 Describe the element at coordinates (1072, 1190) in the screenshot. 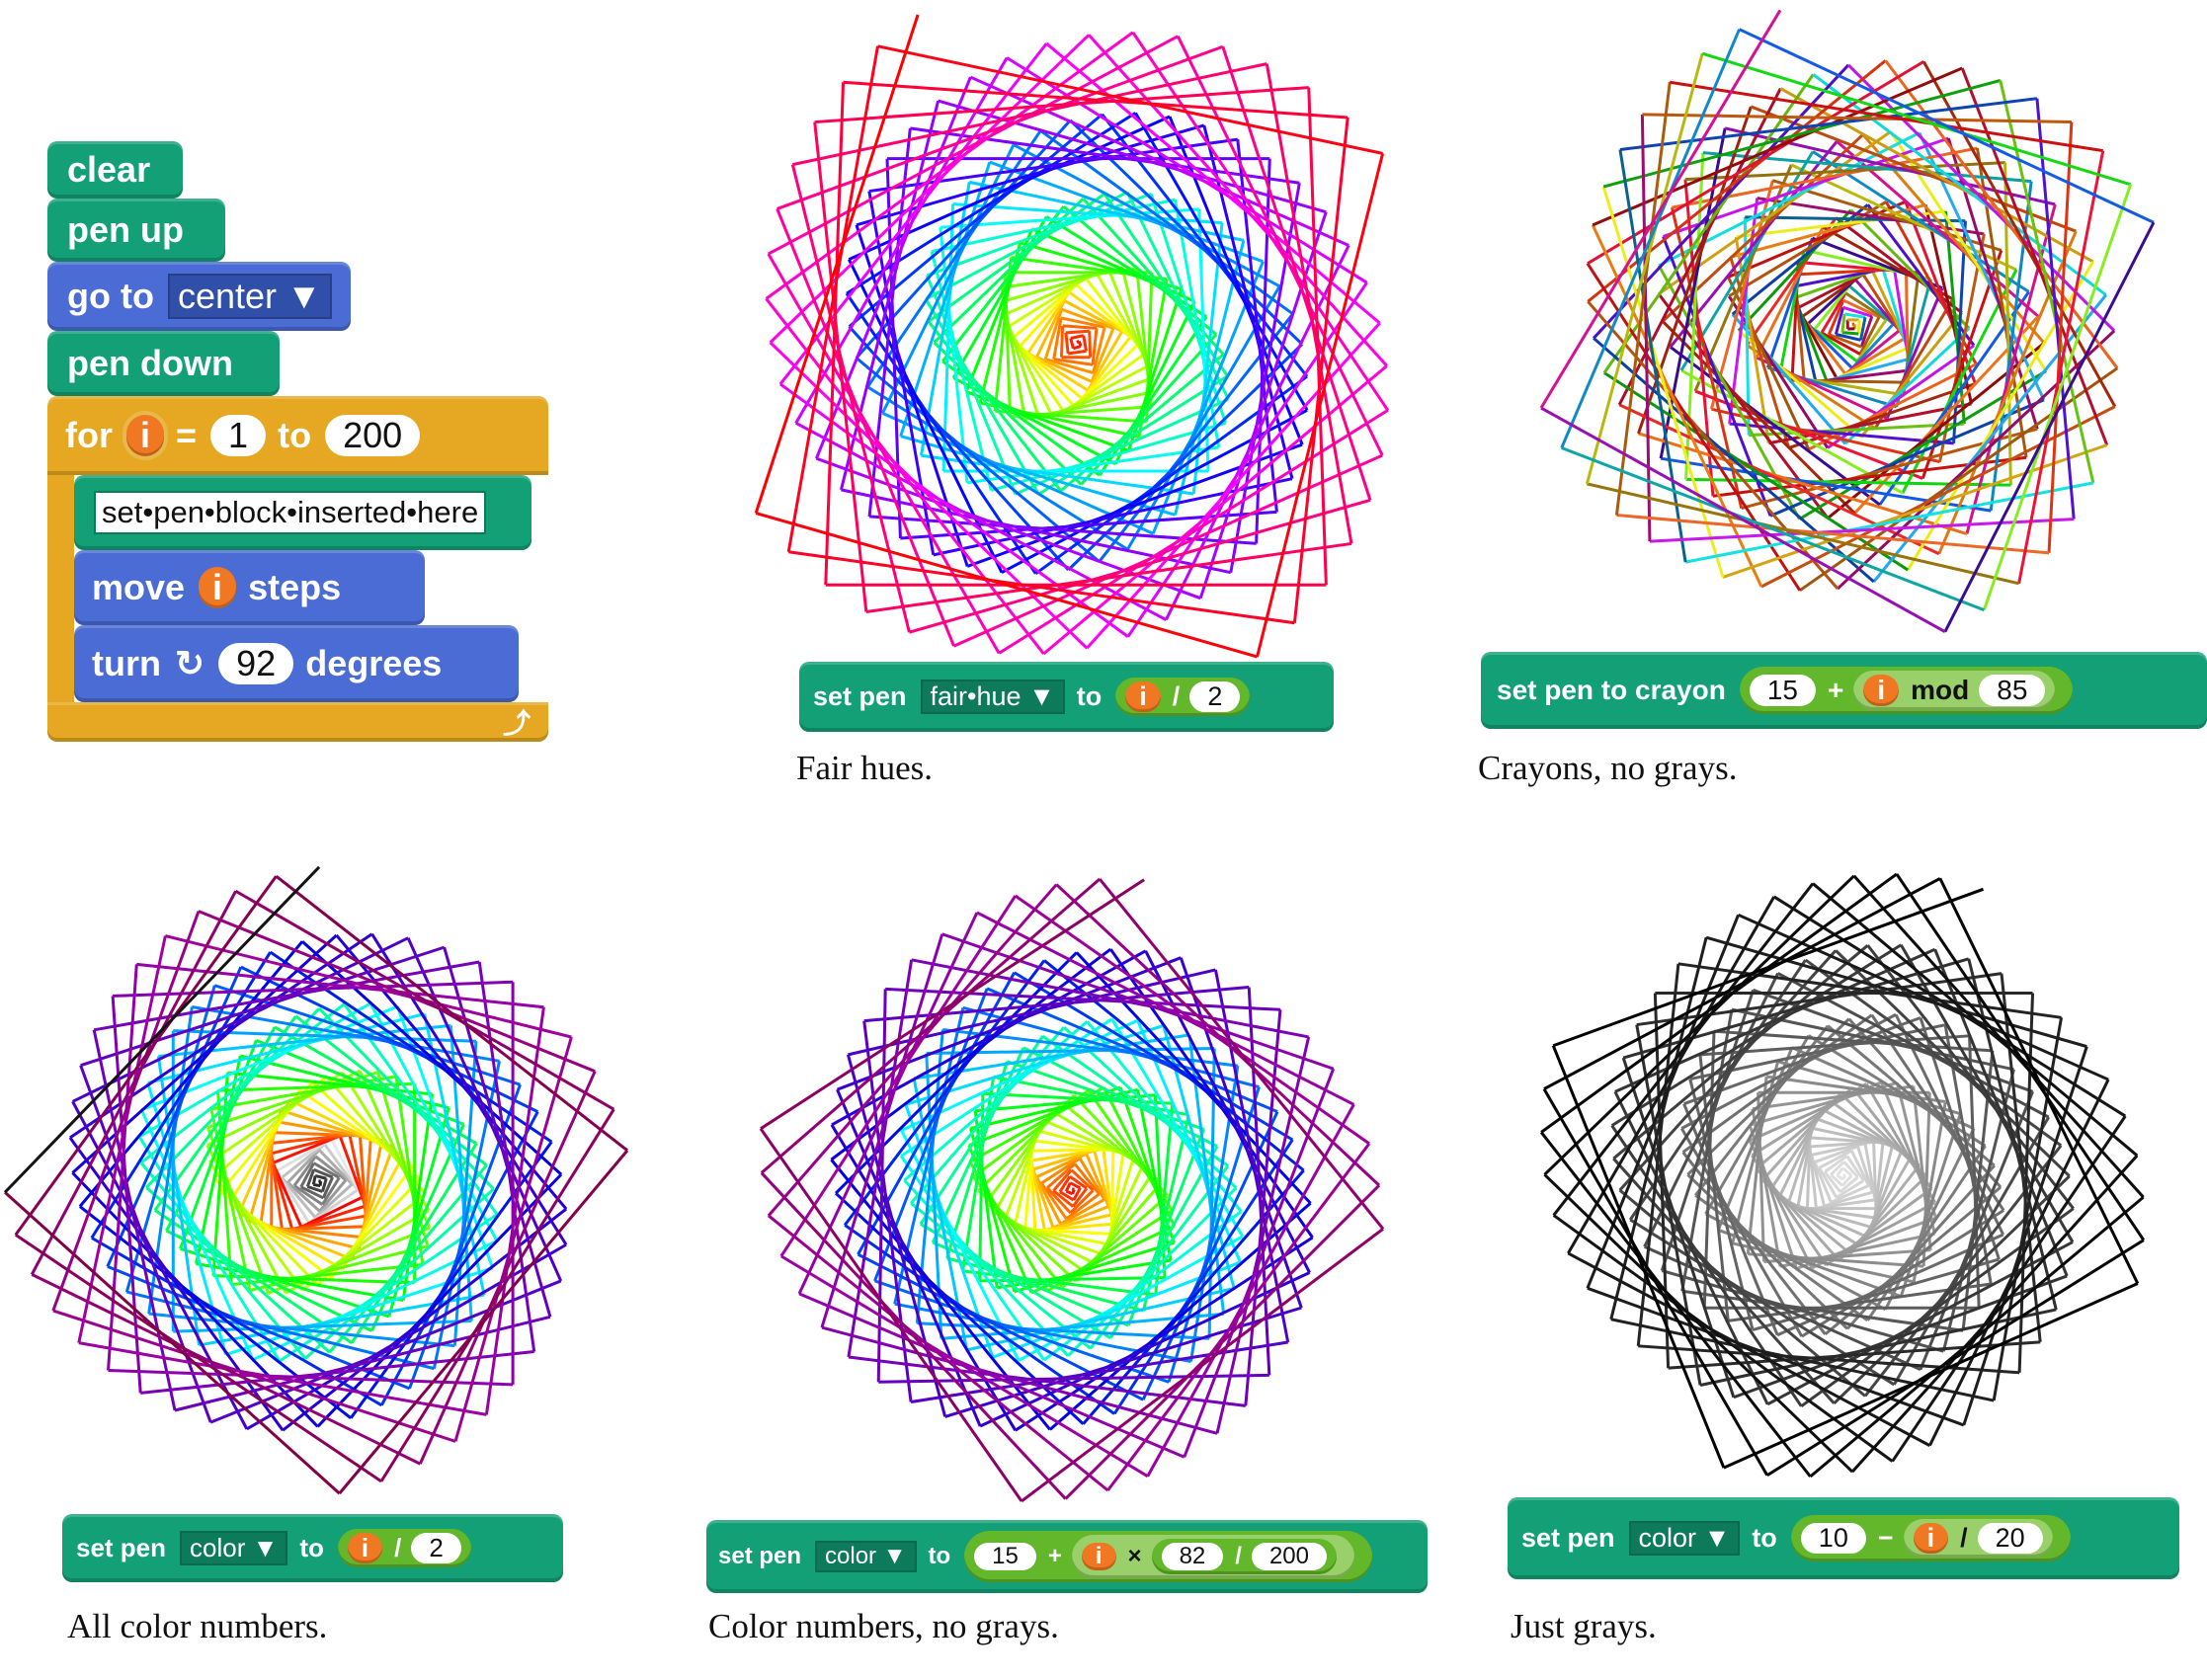

I see `spiral-no-grays` at that location.